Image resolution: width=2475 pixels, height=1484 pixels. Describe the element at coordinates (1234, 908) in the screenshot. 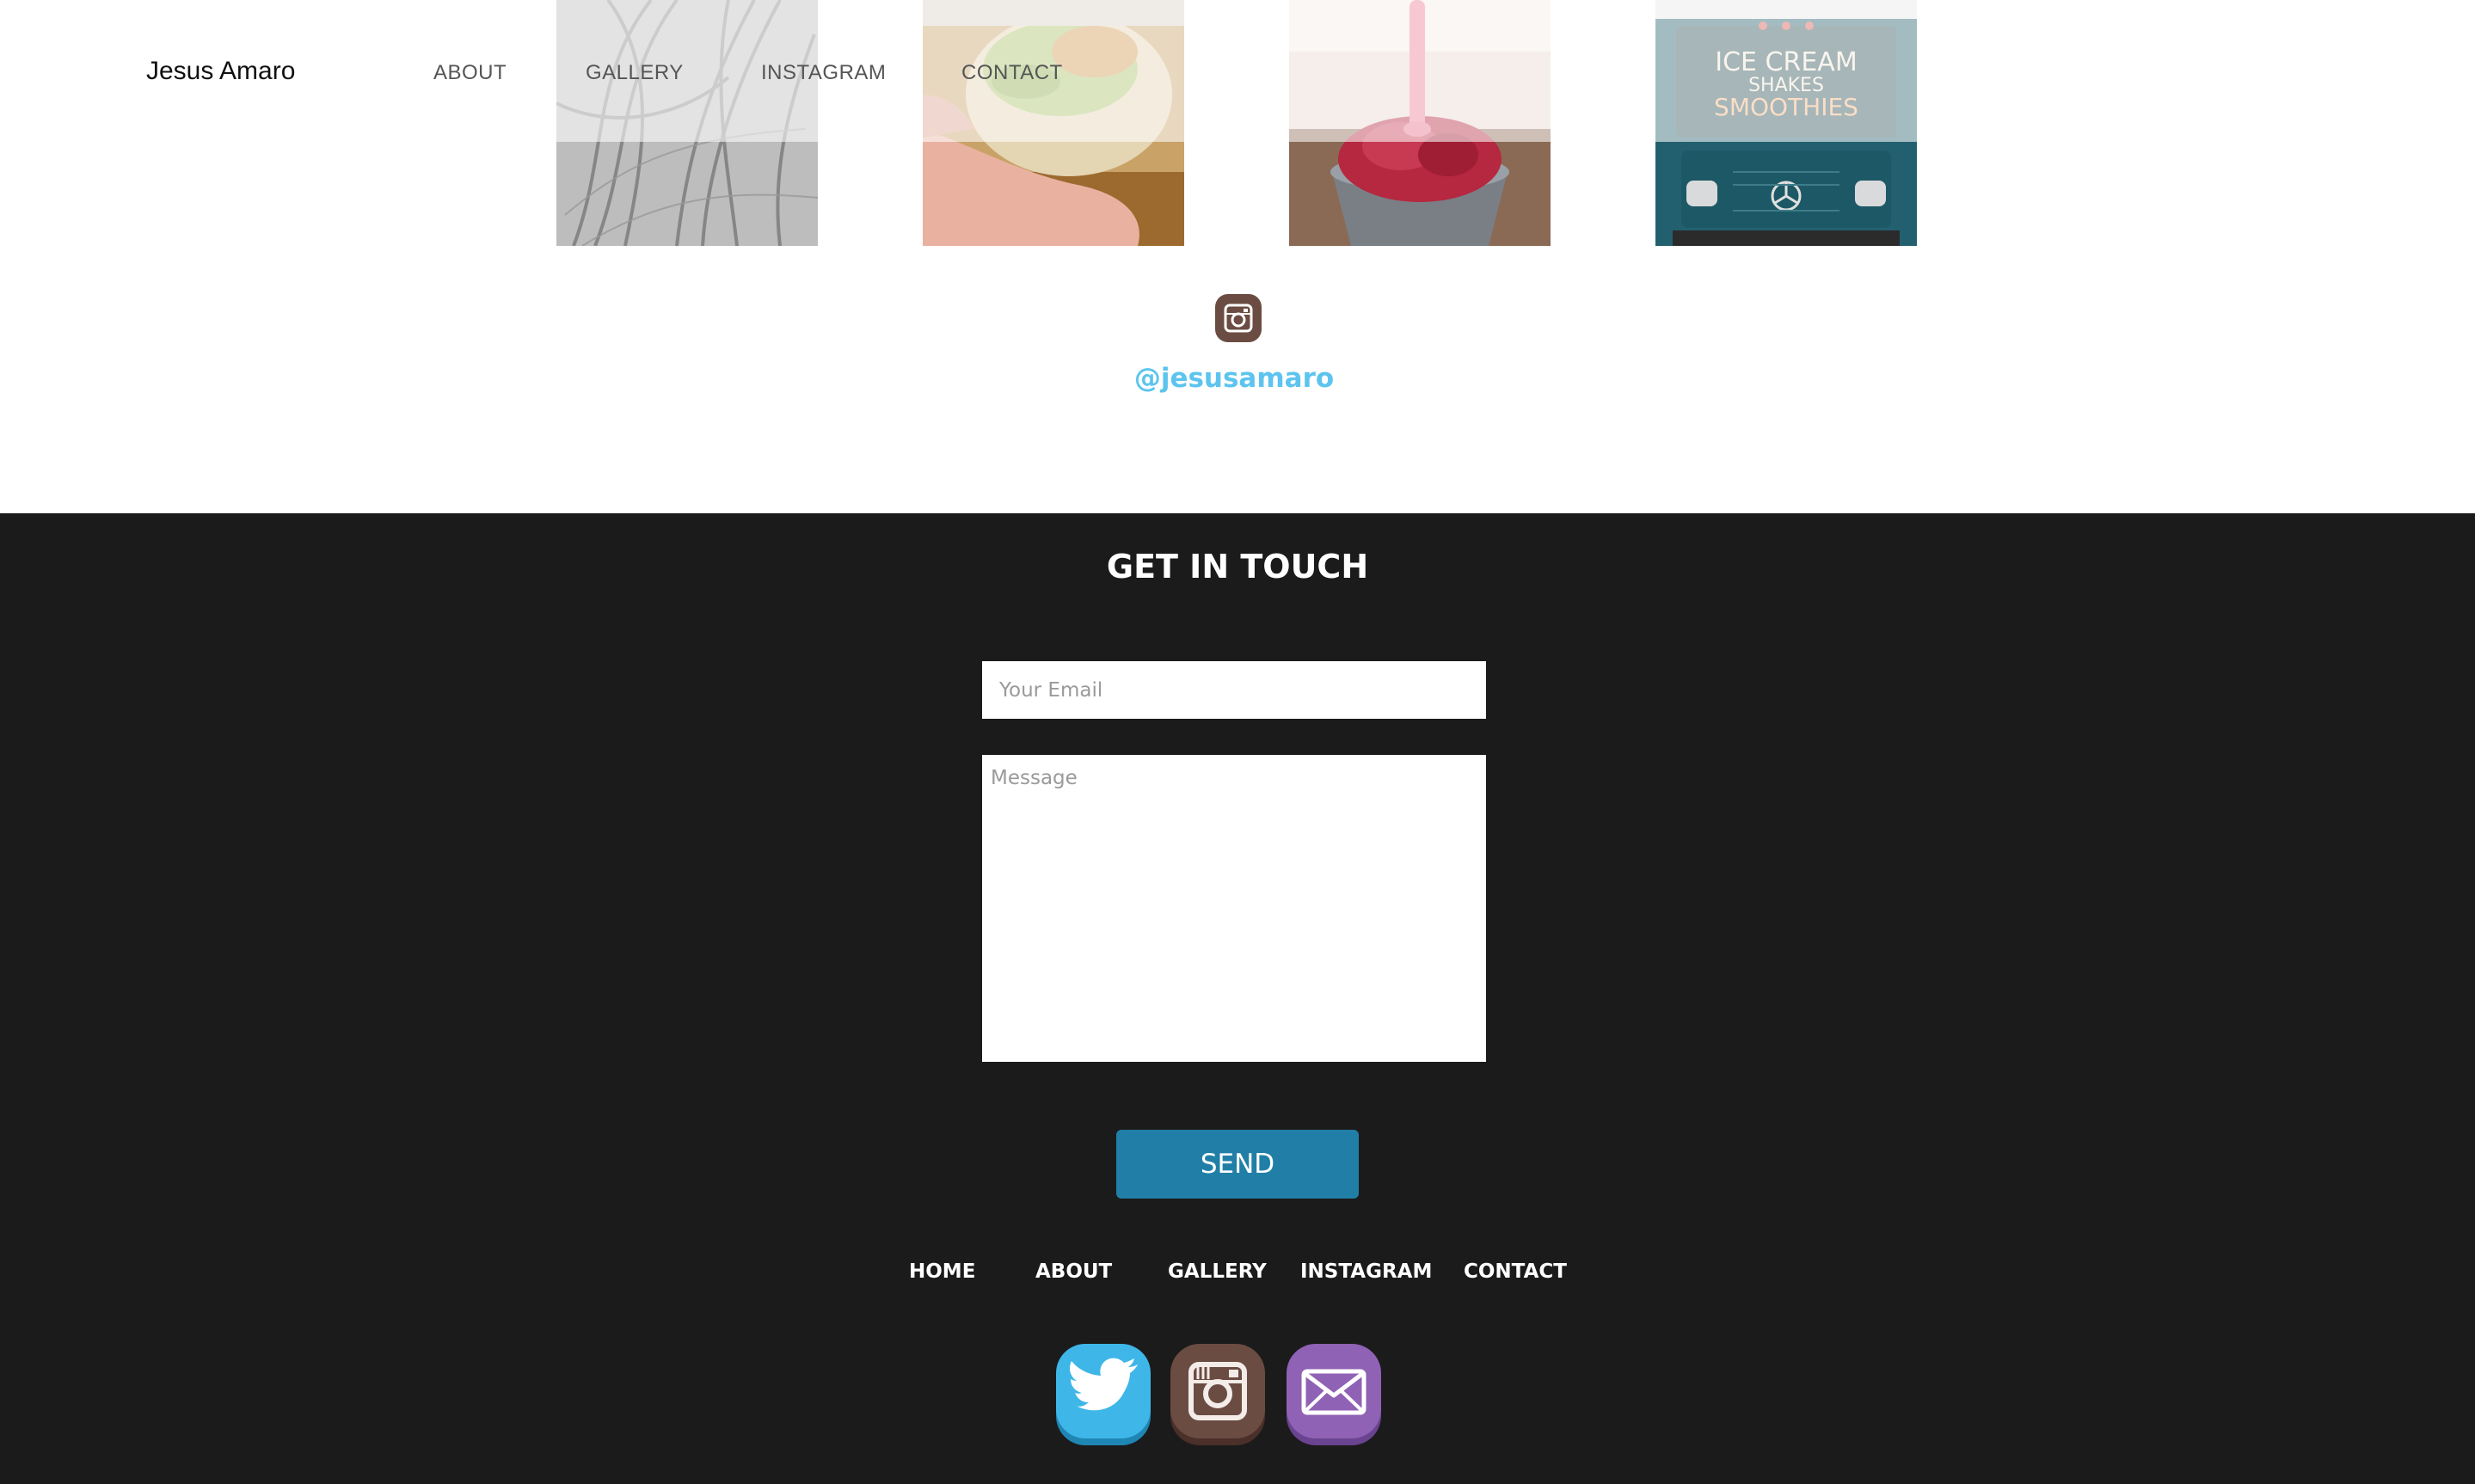

I see `message-field` at that location.